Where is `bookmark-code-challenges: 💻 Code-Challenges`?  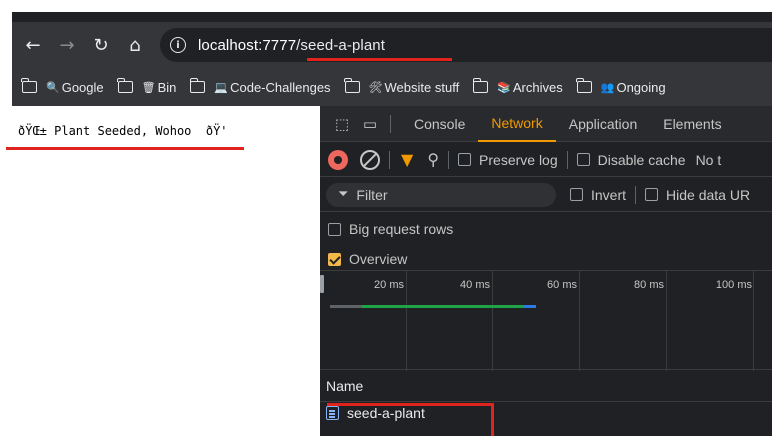
bookmark-code-challenges: 💻 Code-Challenges is located at coordinates (260, 86).